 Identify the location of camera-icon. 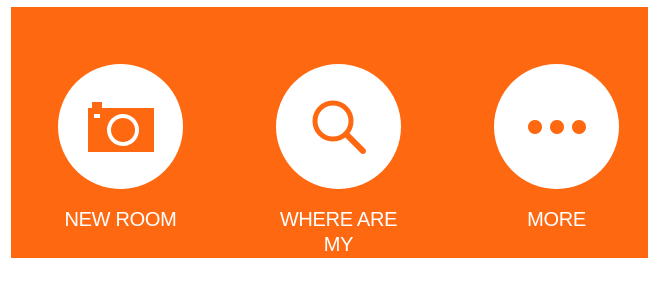
(120, 126).